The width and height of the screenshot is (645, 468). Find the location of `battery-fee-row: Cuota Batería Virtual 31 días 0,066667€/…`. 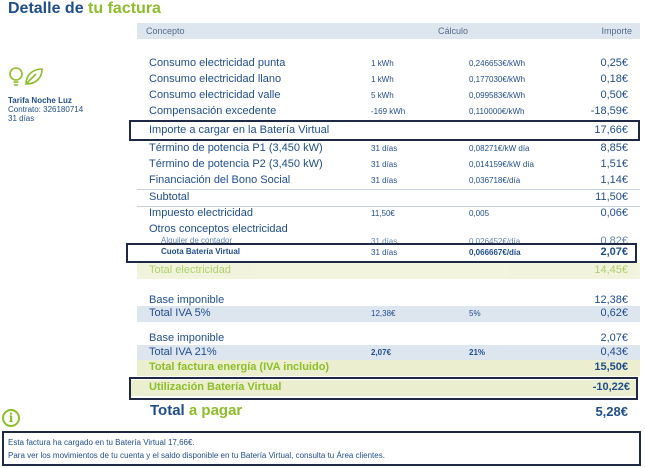

battery-fee-row: Cuota Batería Virtual 31 días 0,066667€/… is located at coordinates (394, 252).